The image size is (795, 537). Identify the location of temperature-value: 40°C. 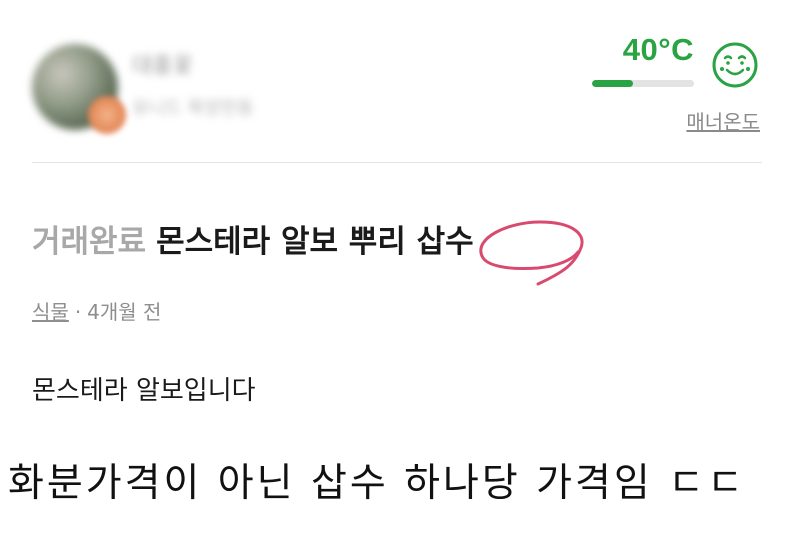
(658, 49).